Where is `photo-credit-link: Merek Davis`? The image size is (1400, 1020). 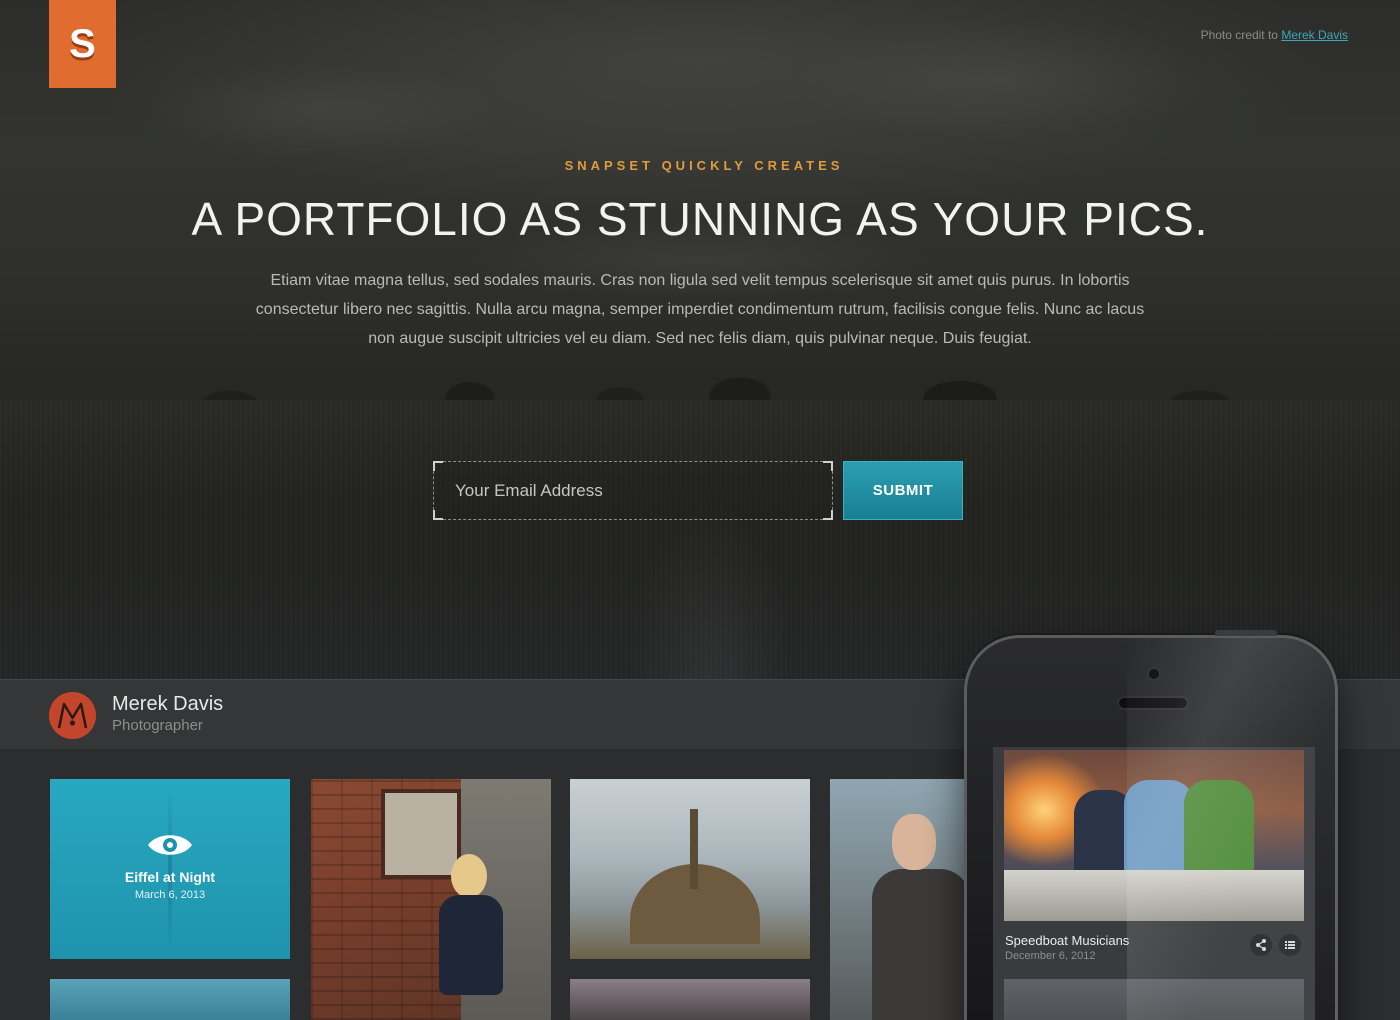
photo-credit-link: Merek Davis is located at coordinates (1314, 35).